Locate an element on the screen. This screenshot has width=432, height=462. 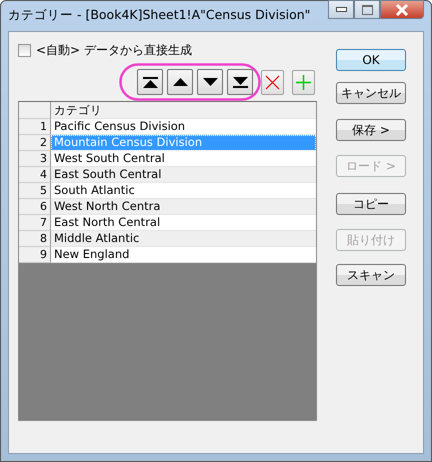
row-number: 6 is located at coordinates (35, 207).